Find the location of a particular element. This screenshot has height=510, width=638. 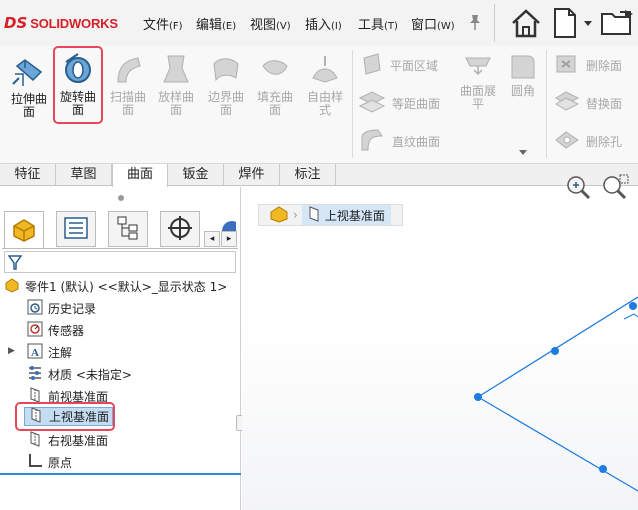

tree-part-root: 零件1 (默认) <<默认>_显示状态 1> is located at coordinates (115, 286).